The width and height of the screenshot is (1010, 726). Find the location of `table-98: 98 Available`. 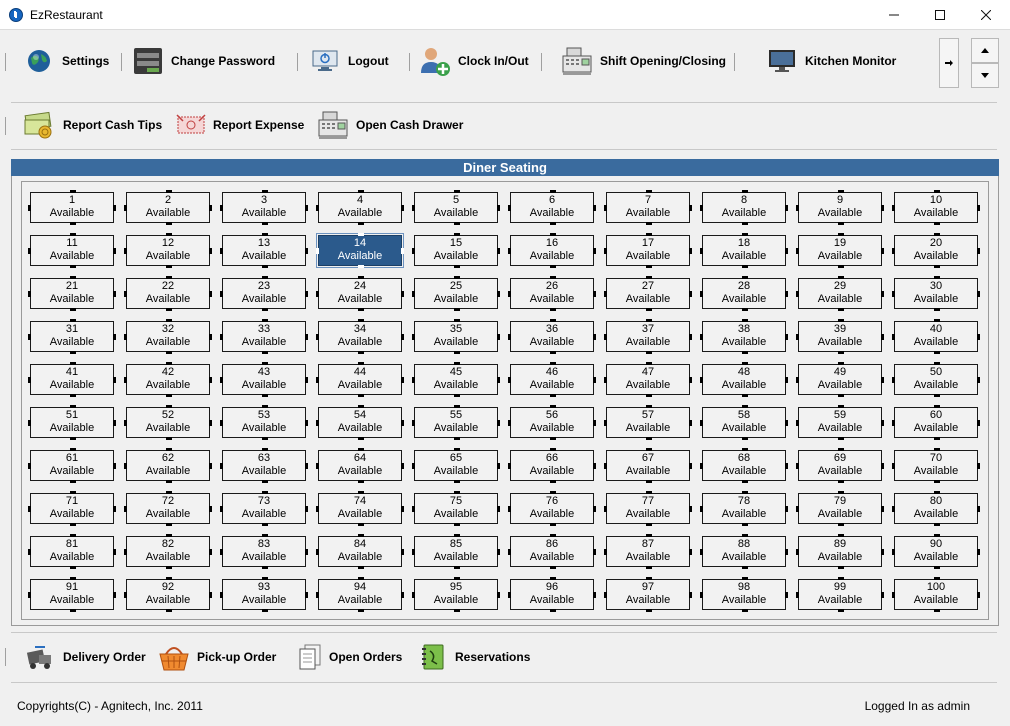

table-98: 98 Available is located at coordinates (744, 594).